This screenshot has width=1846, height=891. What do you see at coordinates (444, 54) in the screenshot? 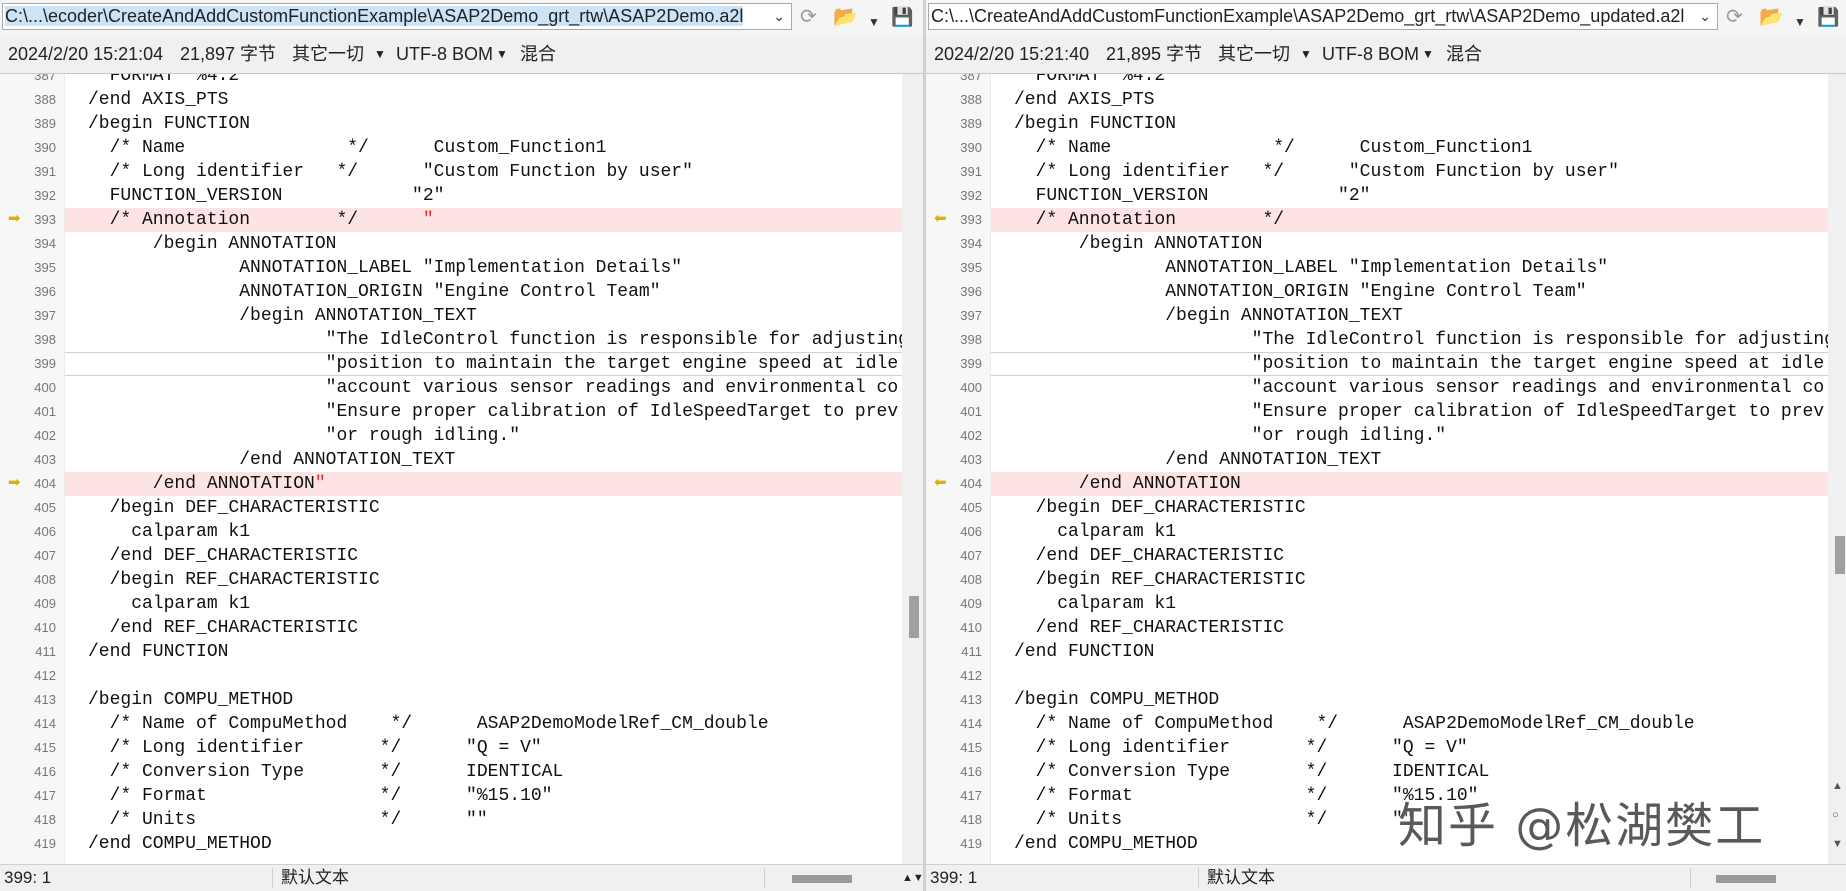
I see `left-encoding-selector: UTF-8 BOM` at bounding box center [444, 54].